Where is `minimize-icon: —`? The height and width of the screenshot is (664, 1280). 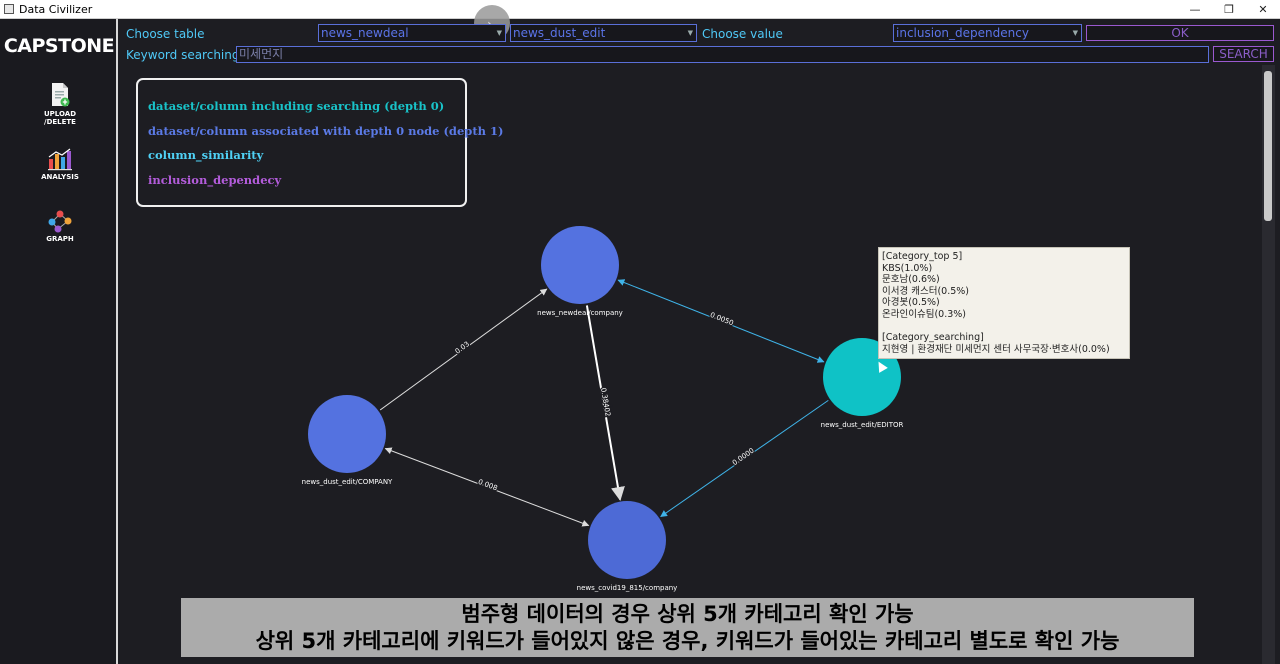
minimize-icon: — is located at coordinates (1195, 9).